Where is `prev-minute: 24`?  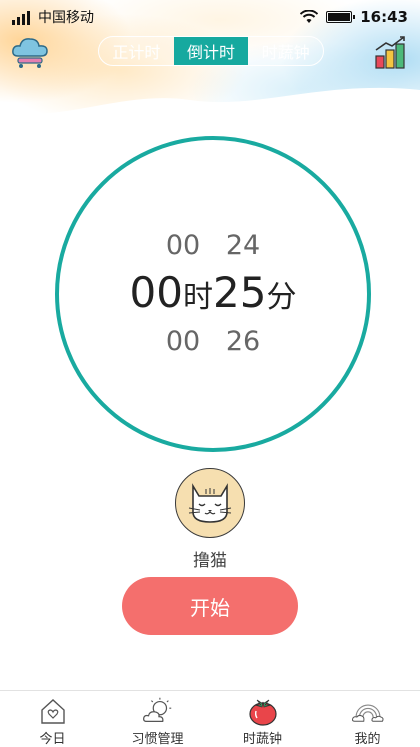
prev-minute: 24 is located at coordinates (243, 245).